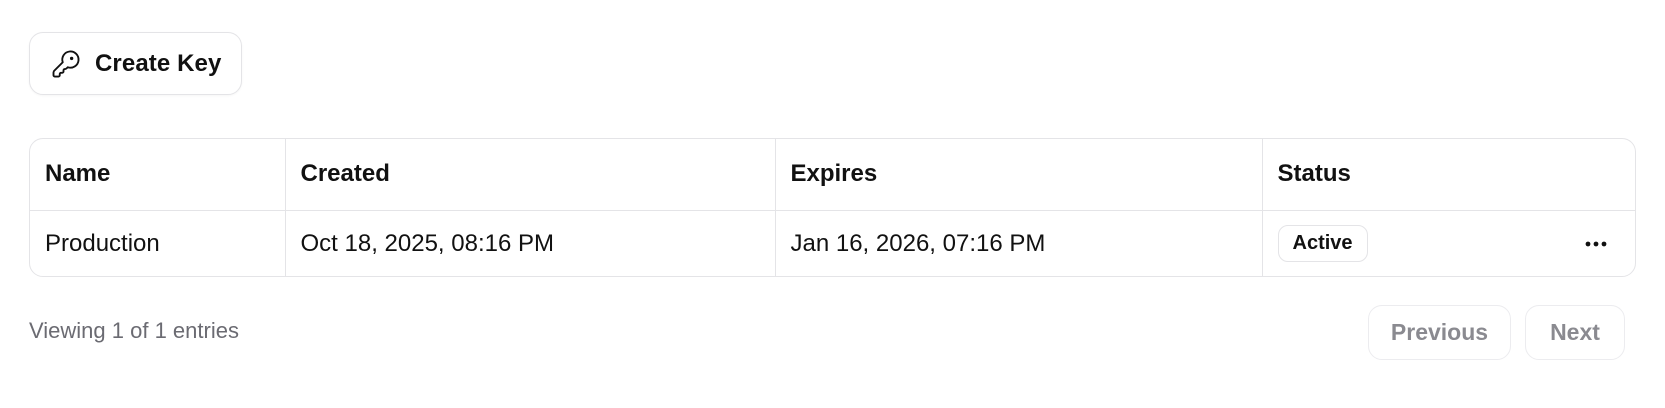  Describe the element at coordinates (1575, 332) in the screenshot. I see `next-page-button: Next` at that location.